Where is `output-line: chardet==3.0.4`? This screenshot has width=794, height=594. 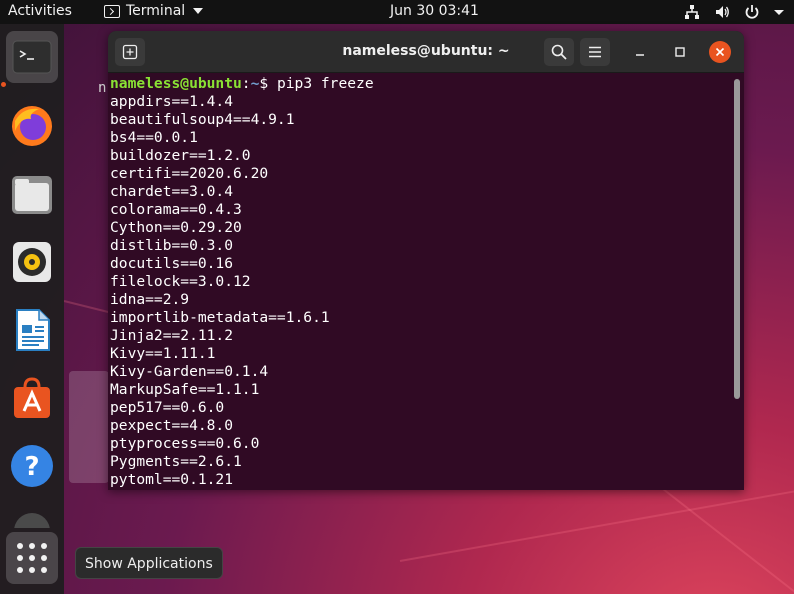
output-line: chardet==3.0.4 is located at coordinates (172, 191).